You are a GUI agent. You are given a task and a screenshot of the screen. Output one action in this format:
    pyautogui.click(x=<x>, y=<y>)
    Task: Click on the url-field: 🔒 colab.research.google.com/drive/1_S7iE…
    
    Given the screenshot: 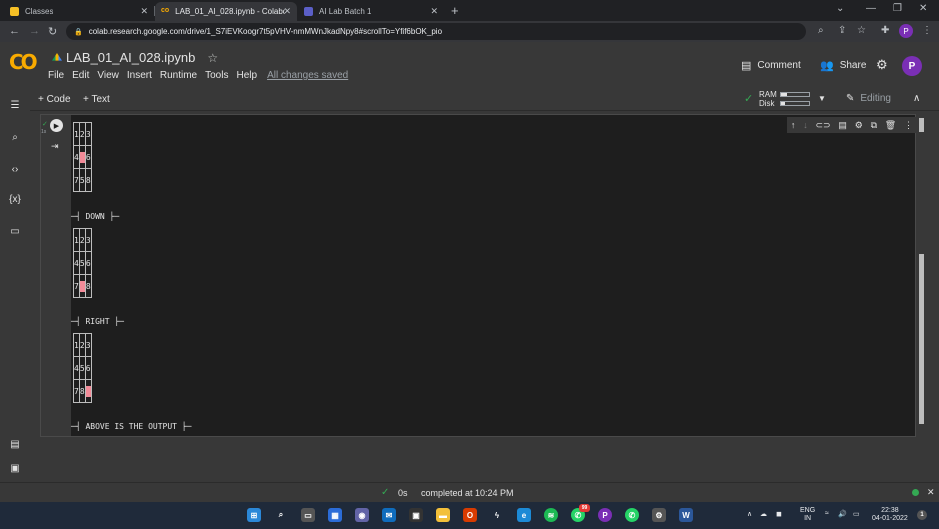 What is the action you would take?
    pyautogui.click(x=436, y=31)
    